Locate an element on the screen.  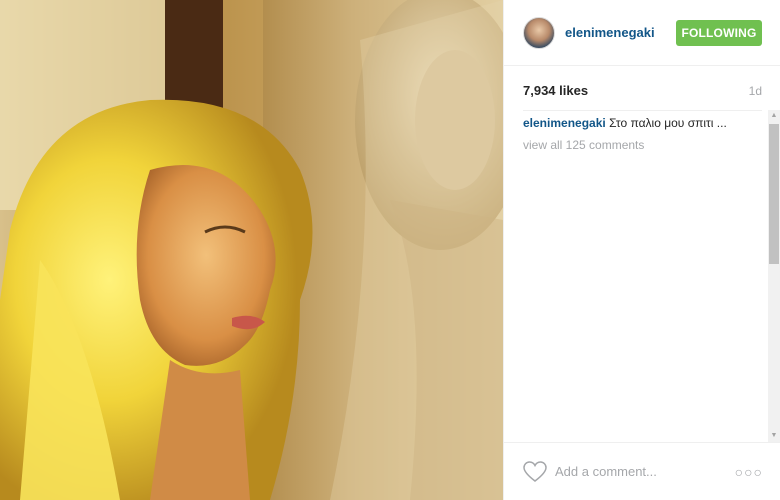
heart-icon is located at coordinates (535, 471).